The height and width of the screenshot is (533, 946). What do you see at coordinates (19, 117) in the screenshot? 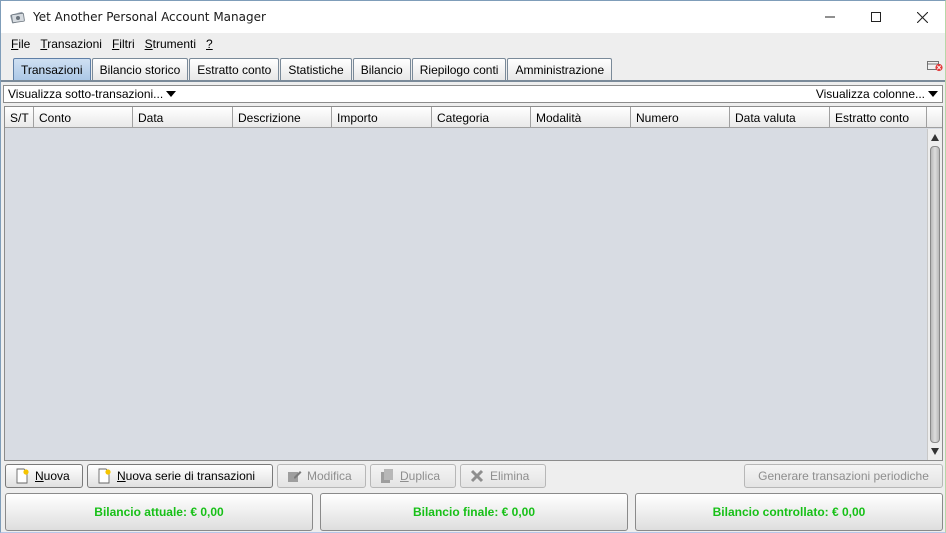
I see `column-header-st: S/T` at bounding box center [19, 117].